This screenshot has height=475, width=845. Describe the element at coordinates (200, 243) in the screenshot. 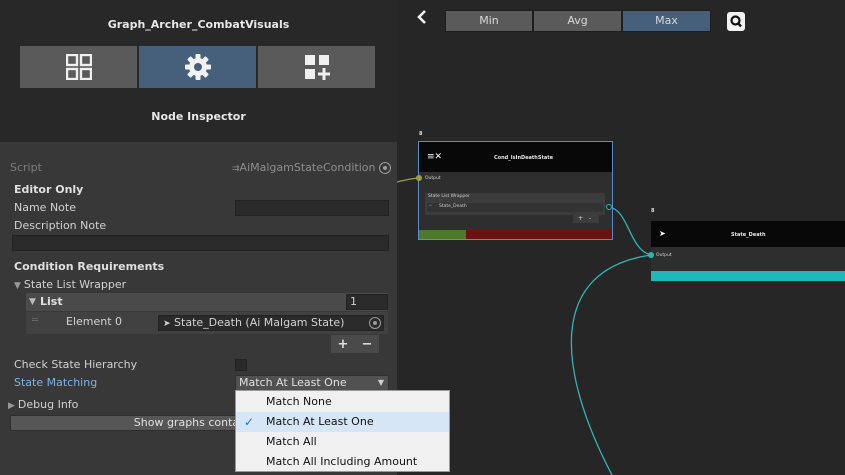

I see `description-note-input` at that location.